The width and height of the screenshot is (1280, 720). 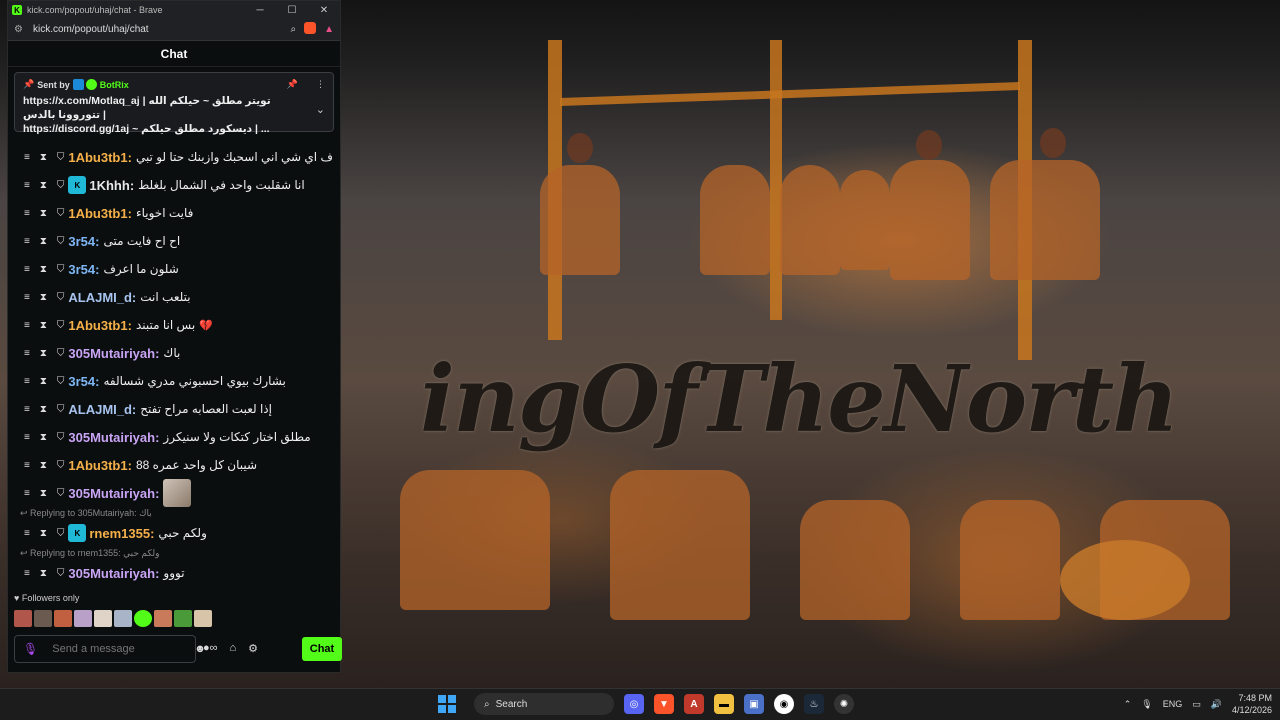 I want to click on chat-username: 1Khhh:, so click(x=111, y=185).